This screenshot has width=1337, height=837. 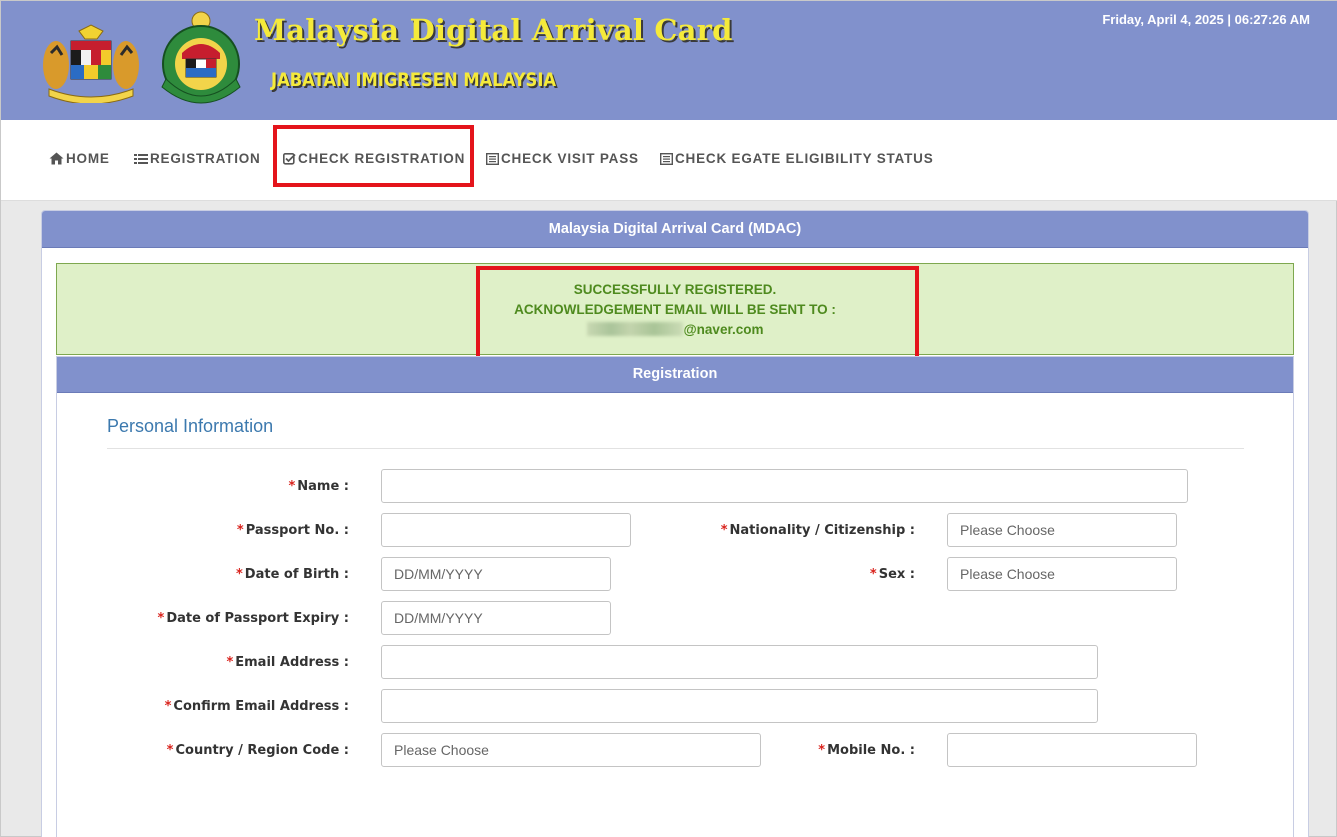 What do you see at coordinates (91, 63) in the screenshot?
I see `malaysia-coat-of-arms-logo` at bounding box center [91, 63].